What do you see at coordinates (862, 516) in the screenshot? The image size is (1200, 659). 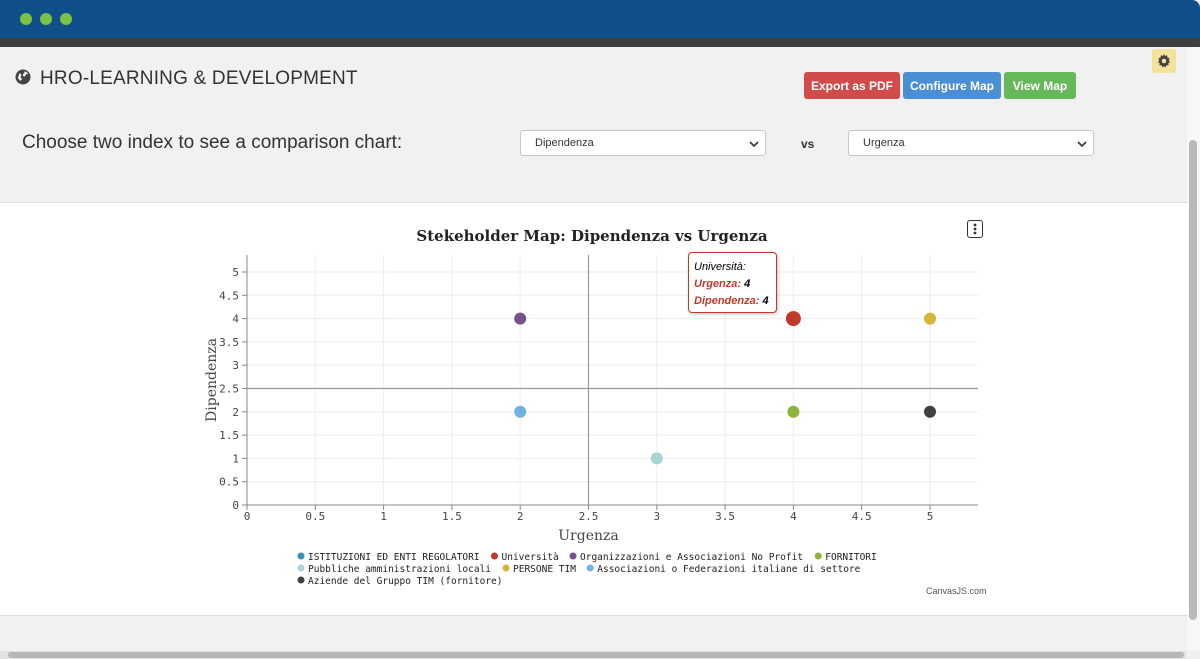 I see `x-tick-label: 4.5` at bounding box center [862, 516].